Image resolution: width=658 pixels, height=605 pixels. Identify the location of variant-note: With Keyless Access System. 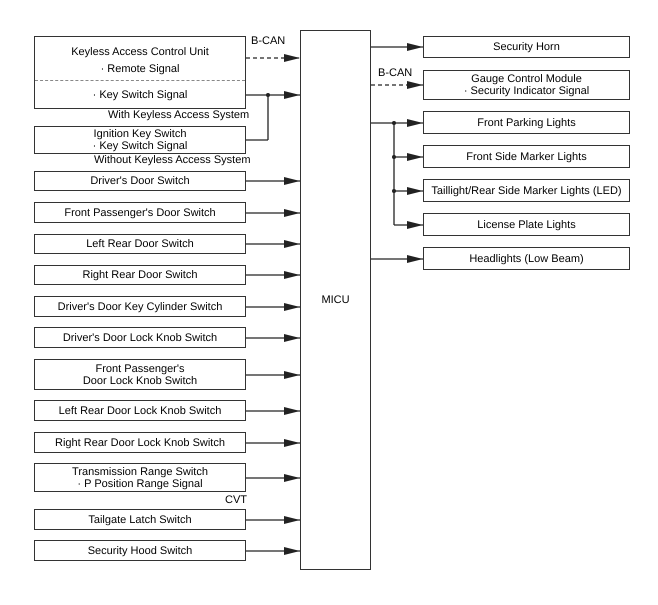
(179, 115).